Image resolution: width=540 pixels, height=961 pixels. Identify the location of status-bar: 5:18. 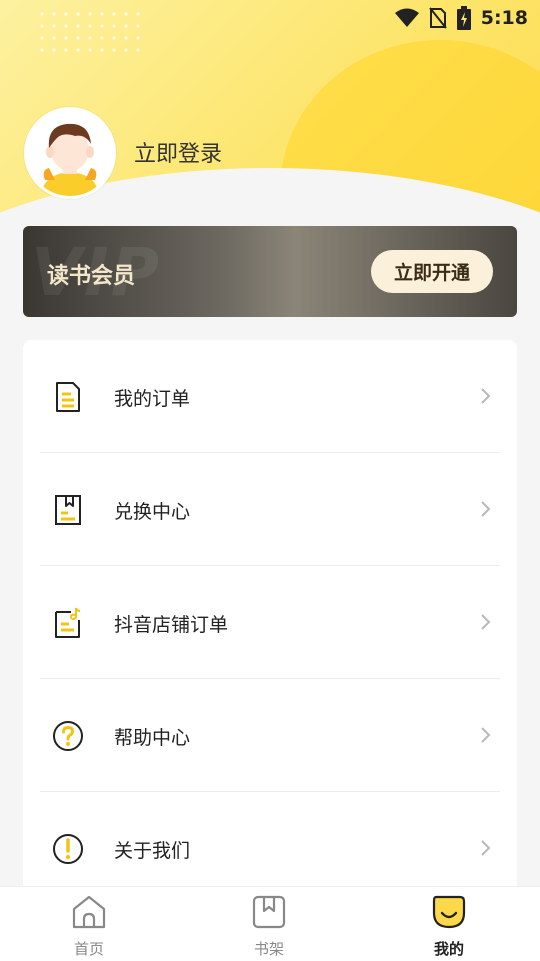
(467, 18).